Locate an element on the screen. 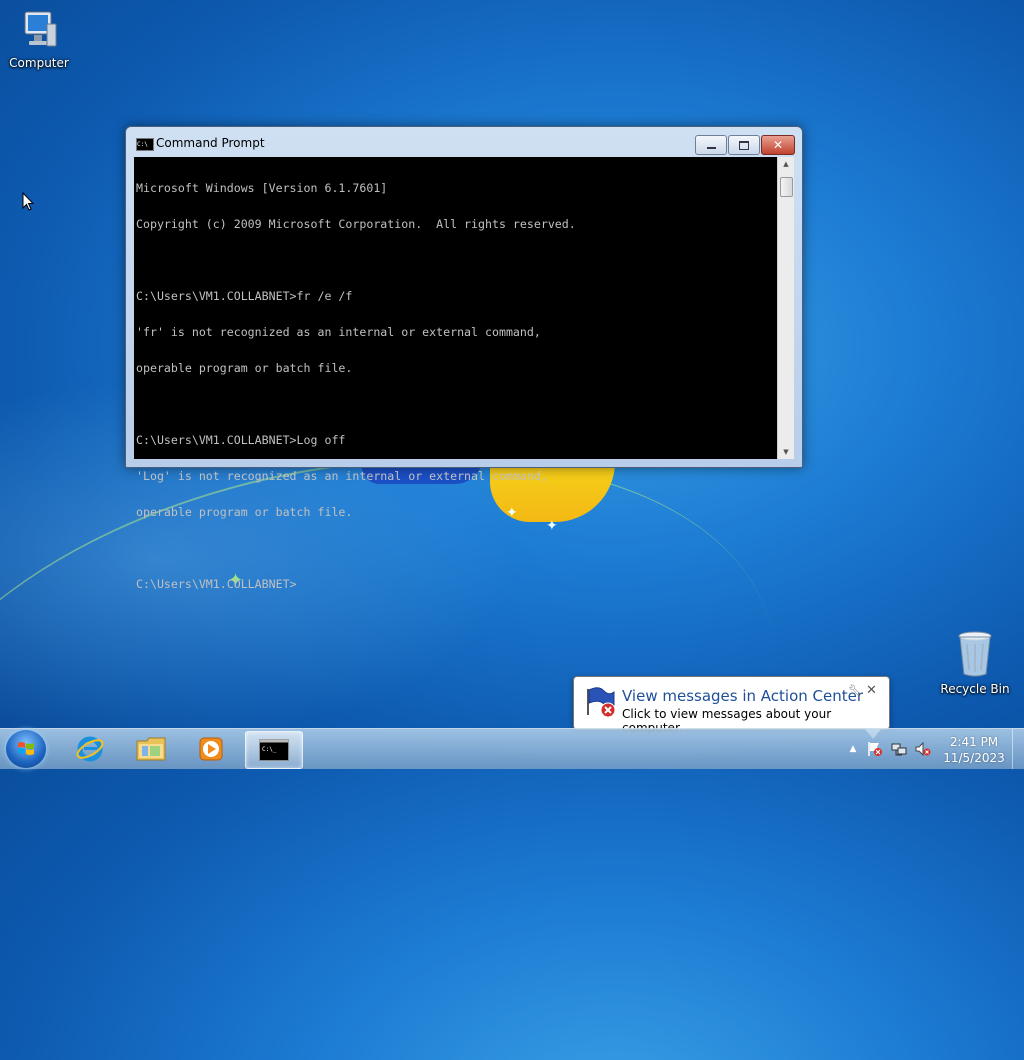 The height and width of the screenshot is (1060, 1024). start-button is located at coordinates (26, 749).